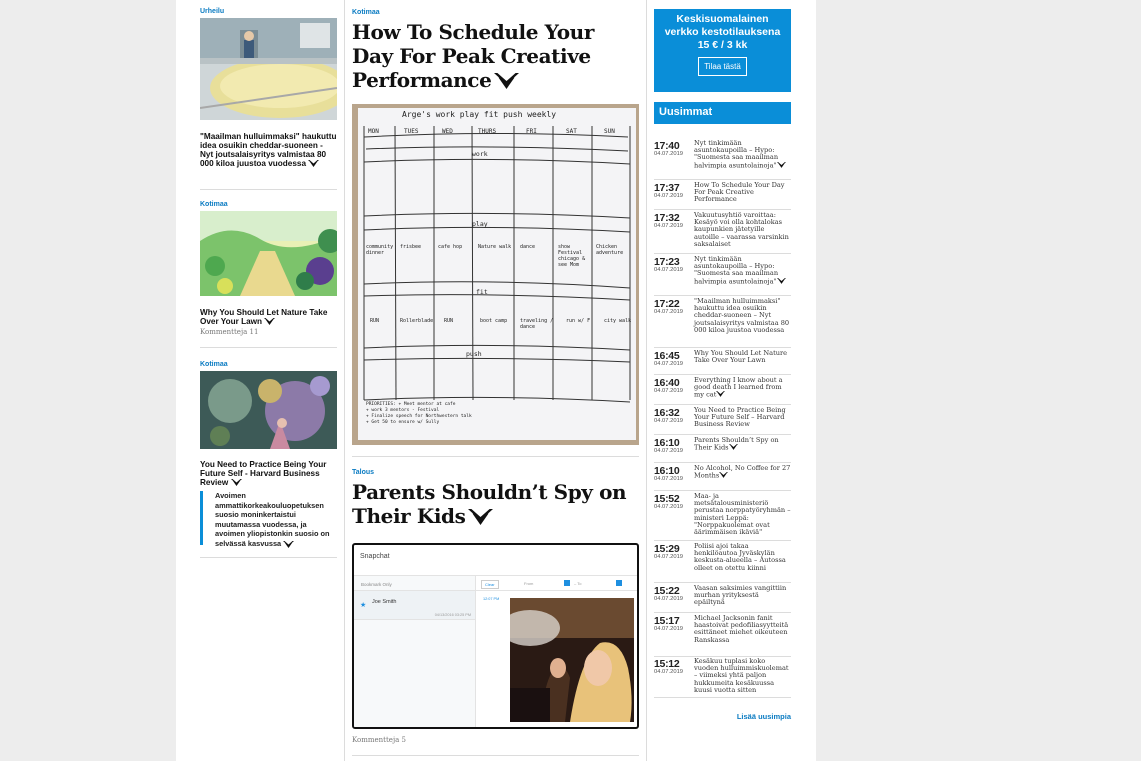  What do you see at coordinates (376, 584) in the screenshot?
I see `tab-label: Bookmark Only` at bounding box center [376, 584].